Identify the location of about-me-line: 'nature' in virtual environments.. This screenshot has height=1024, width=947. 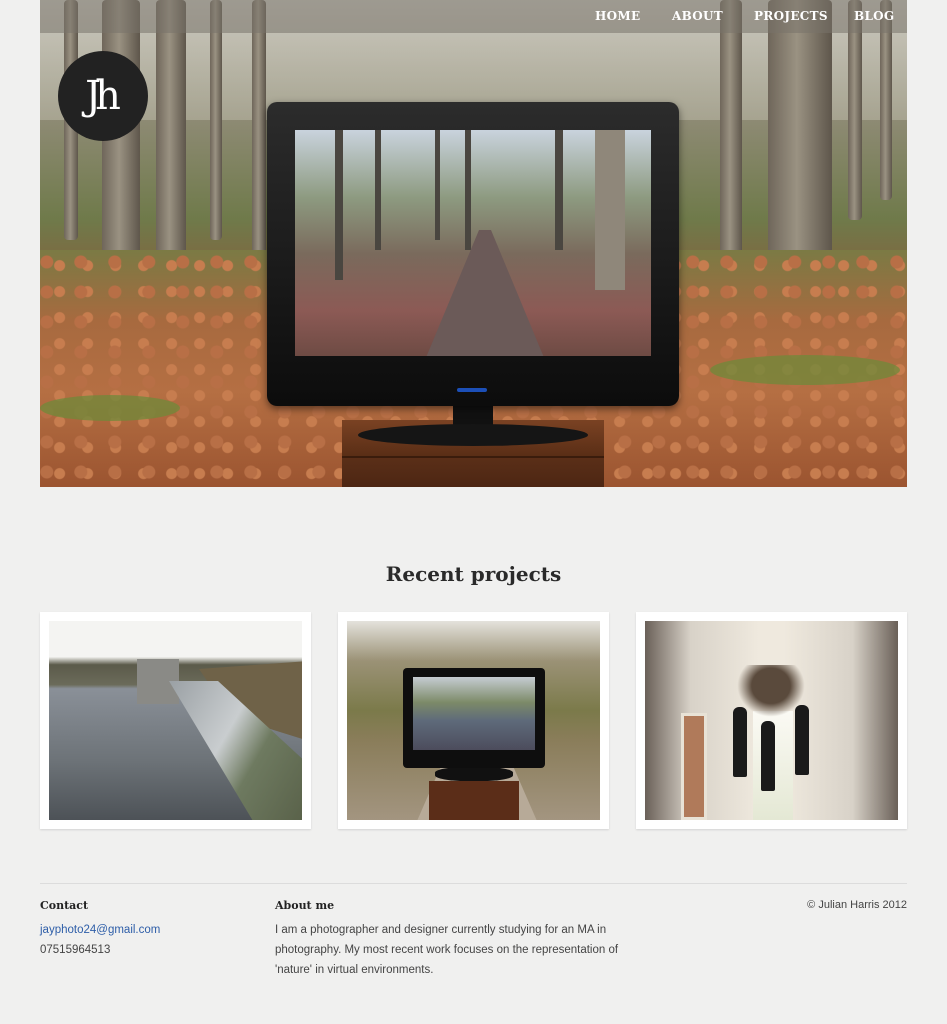
(354, 970).